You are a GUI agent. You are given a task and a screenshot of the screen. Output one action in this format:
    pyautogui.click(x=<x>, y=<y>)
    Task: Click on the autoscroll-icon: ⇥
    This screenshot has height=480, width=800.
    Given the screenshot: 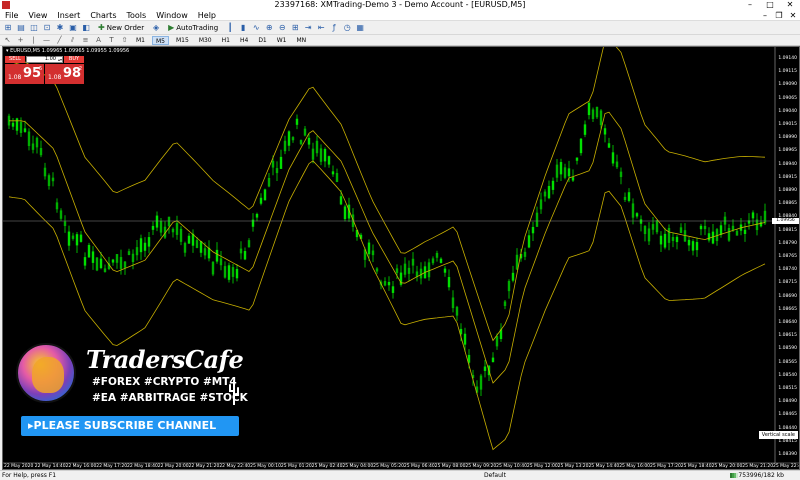 What is the action you would take?
    pyautogui.click(x=308, y=28)
    